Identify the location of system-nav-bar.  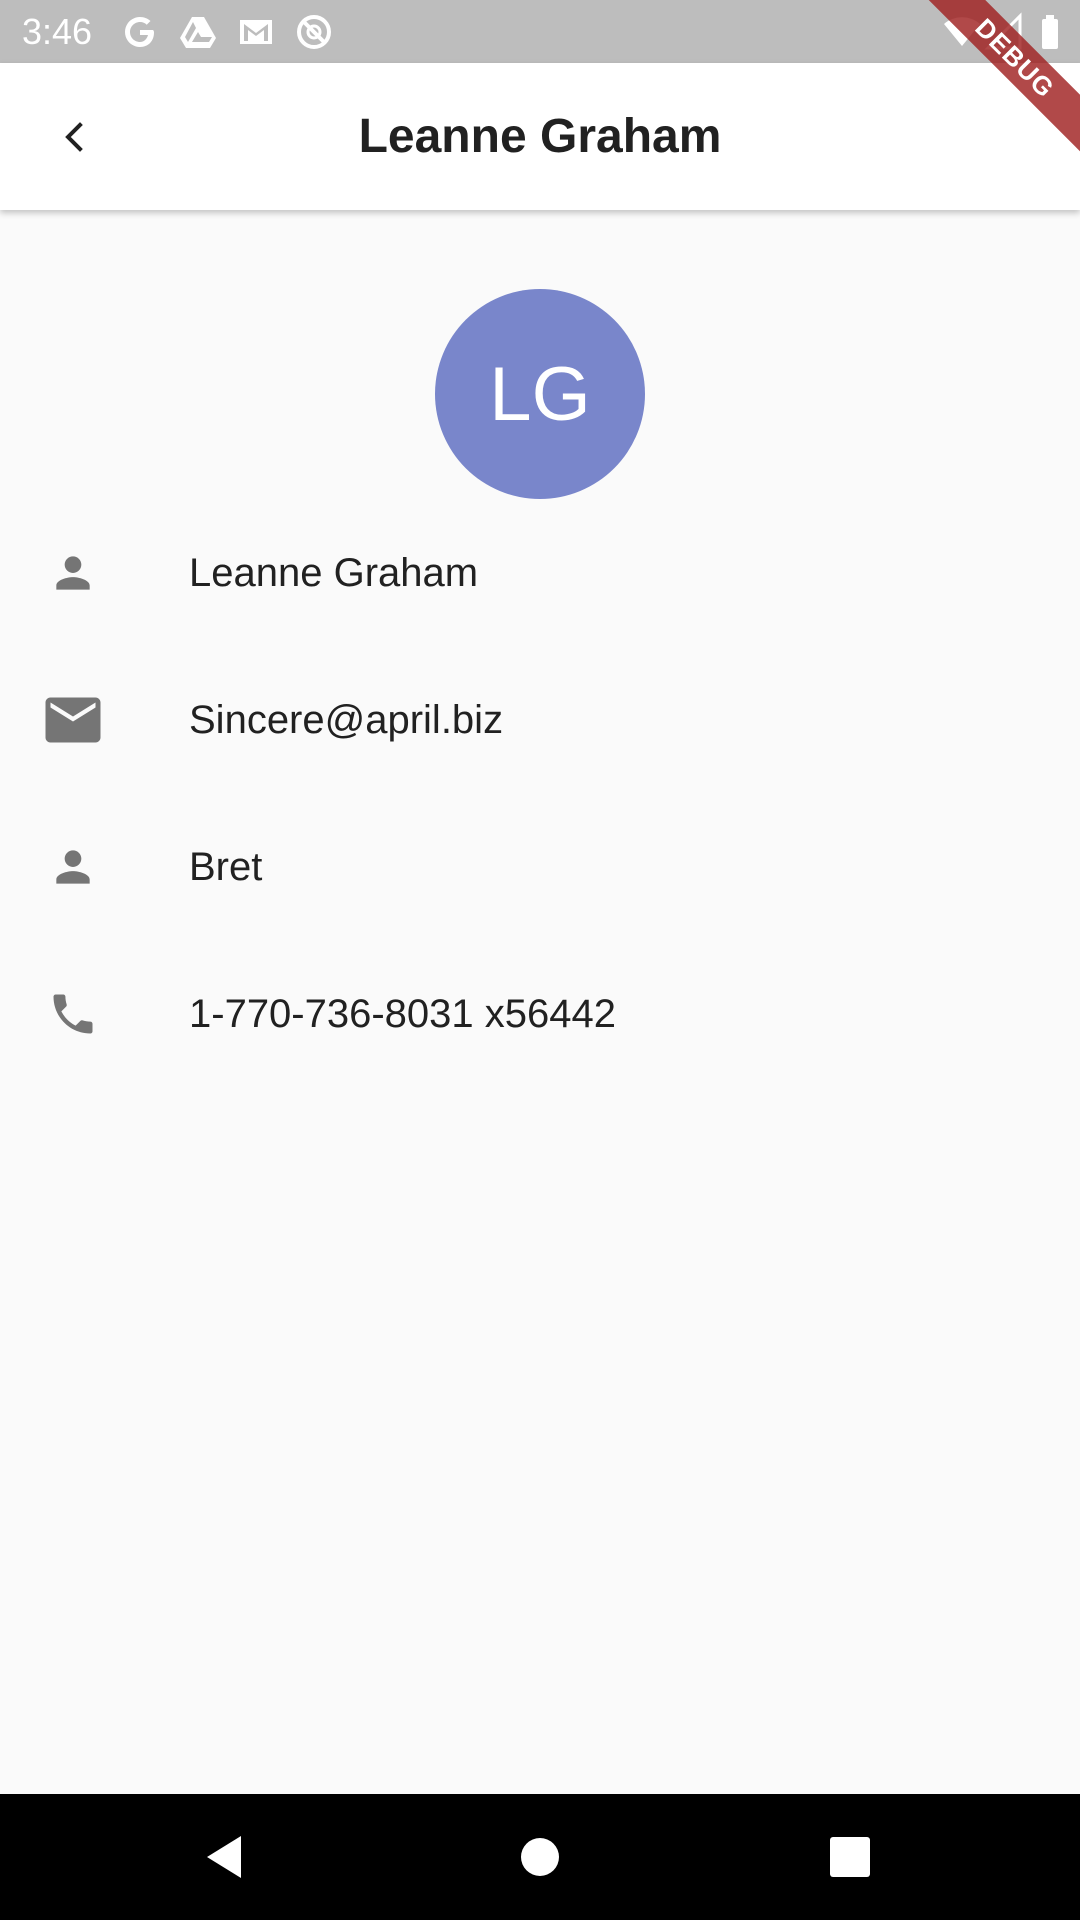
(540, 1857).